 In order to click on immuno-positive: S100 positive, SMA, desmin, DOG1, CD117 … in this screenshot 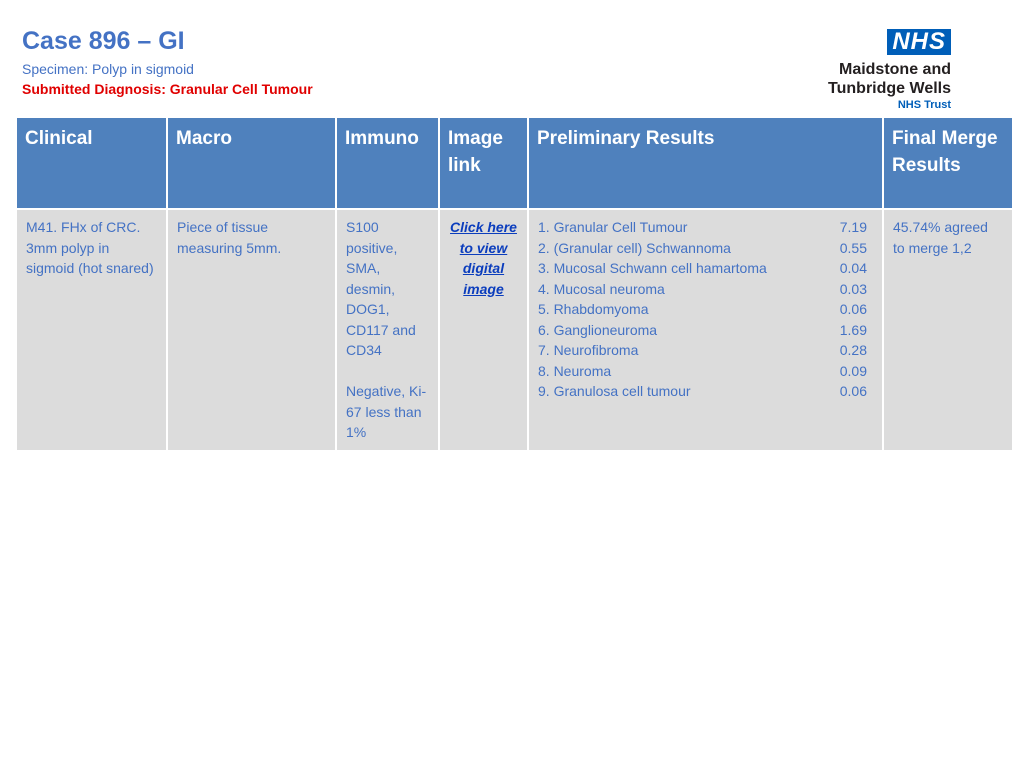, I will do `click(381, 288)`.